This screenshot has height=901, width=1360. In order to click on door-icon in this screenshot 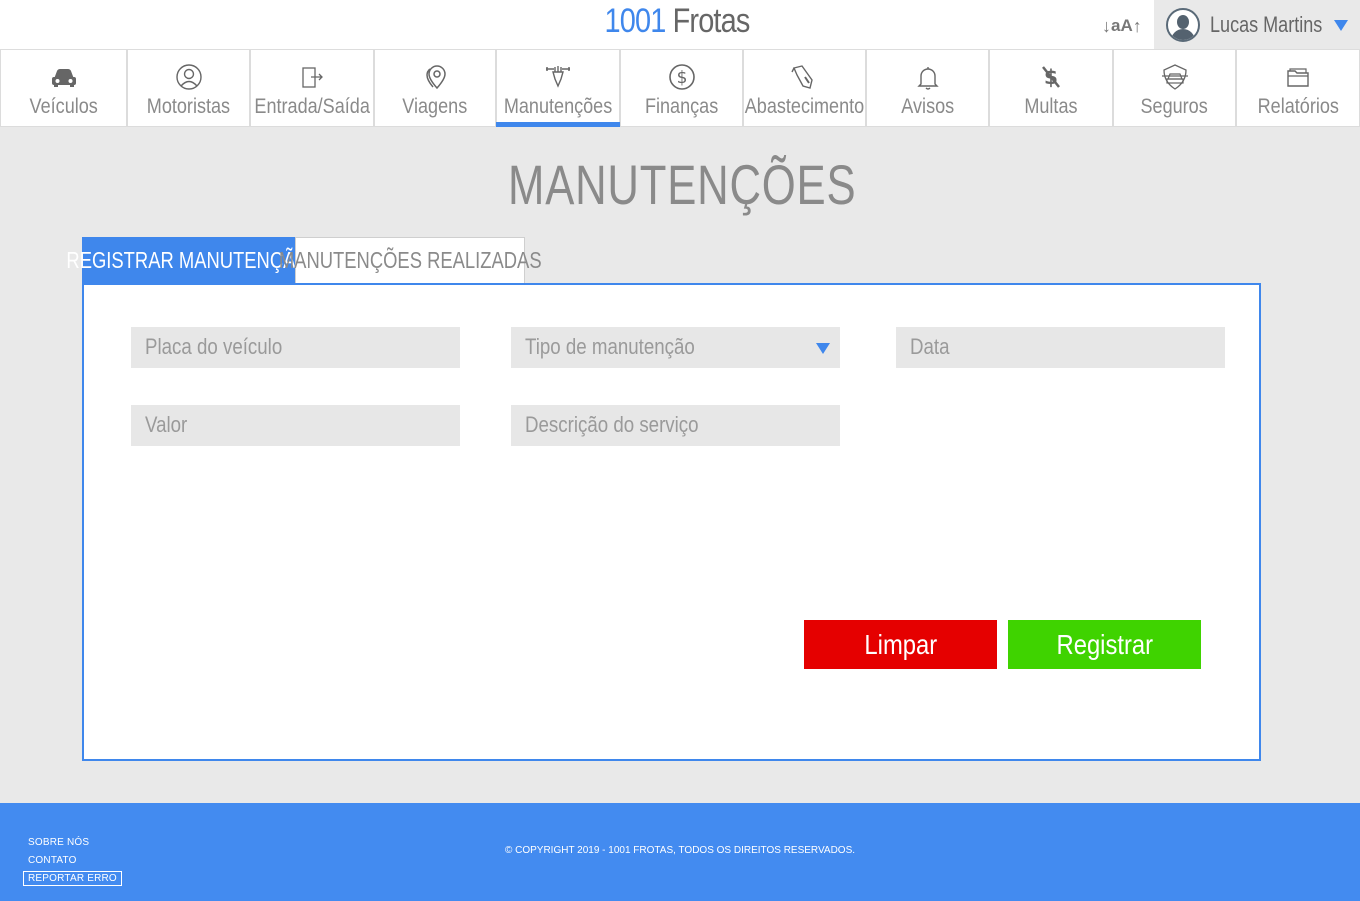, I will do `click(312, 77)`.